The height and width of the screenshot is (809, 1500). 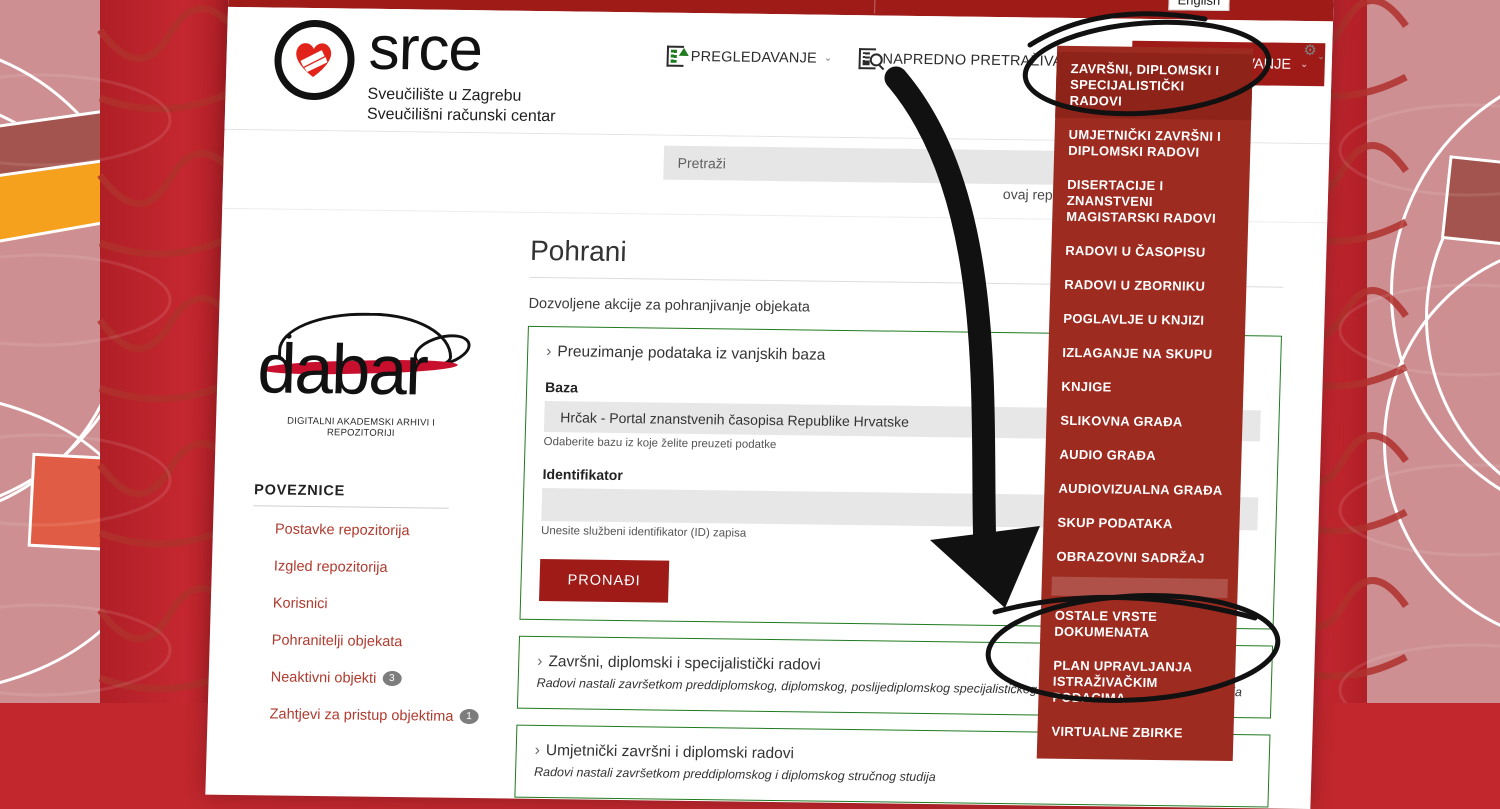 I want to click on sidebar-item-pohranitelji-objekata: Pohranitelji objekata, so click(x=384, y=641).